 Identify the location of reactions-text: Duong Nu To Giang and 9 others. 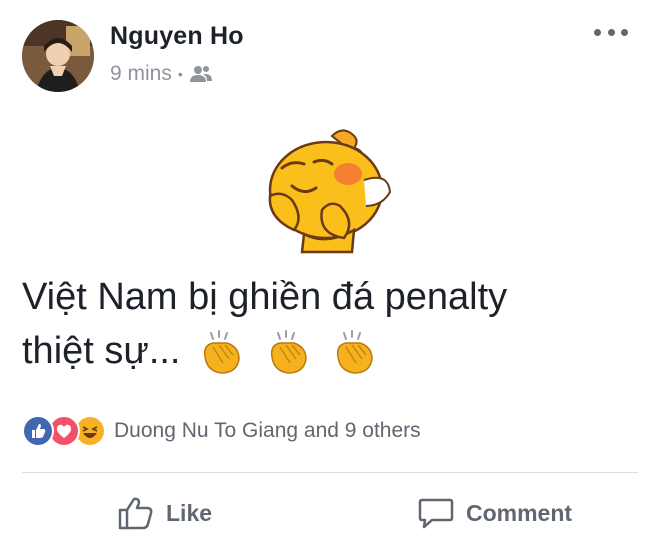
(267, 431).